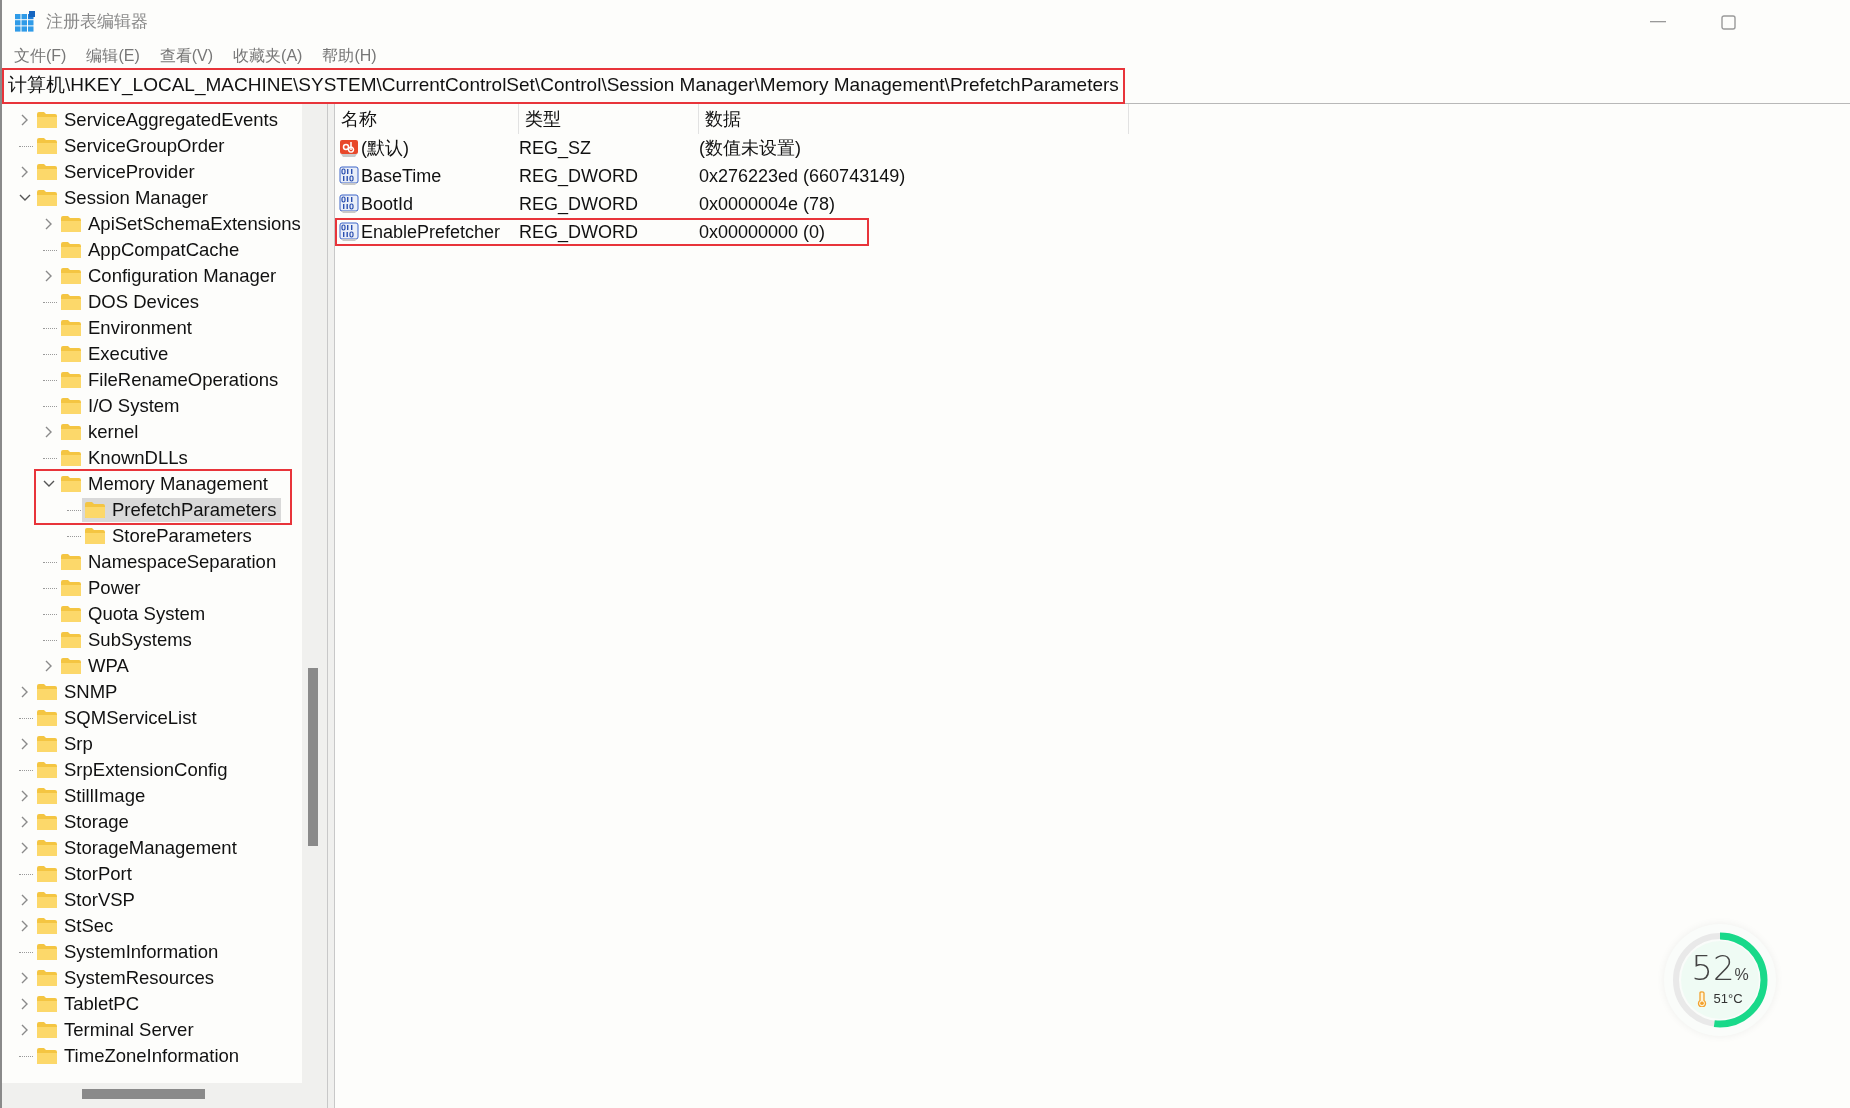  Describe the element at coordinates (427, 119) in the screenshot. I see `column-header: 名称` at that location.